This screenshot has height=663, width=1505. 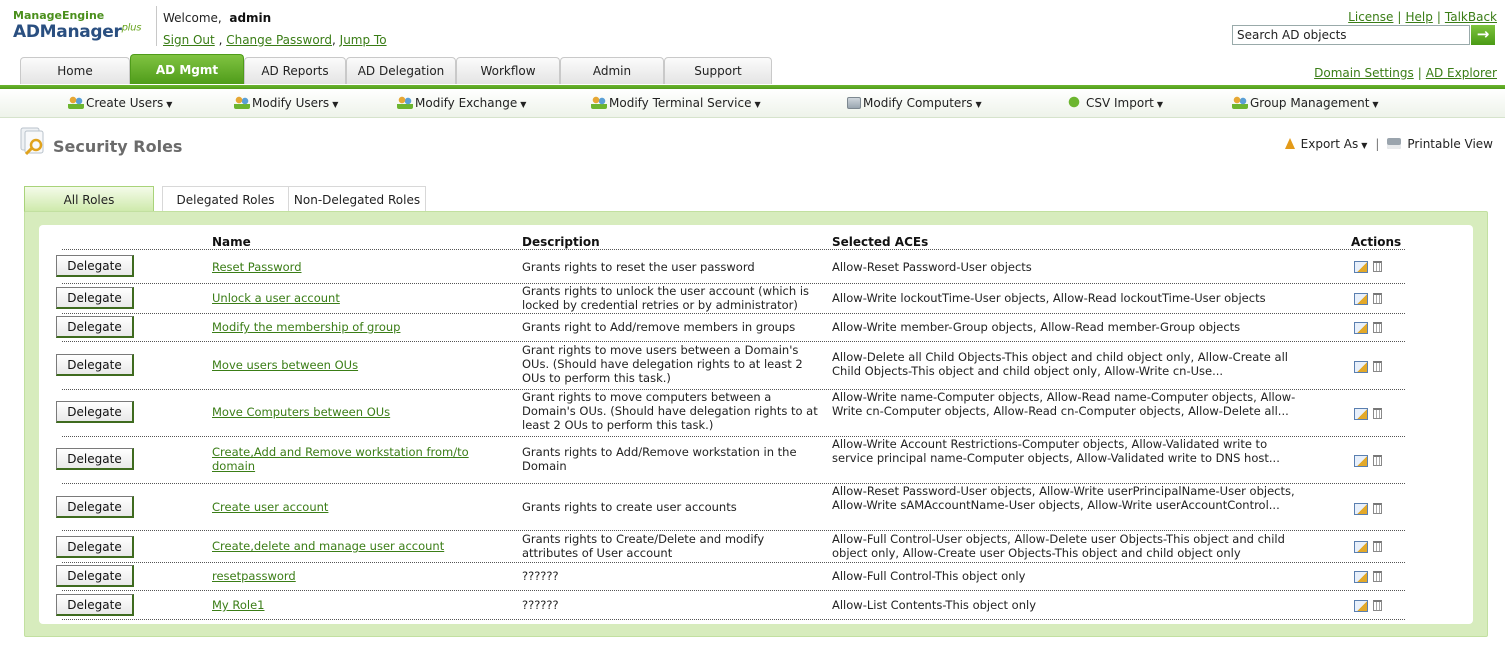 What do you see at coordinates (363, 40) in the screenshot?
I see `jump-to-link: Jump To` at bounding box center [363, 40].